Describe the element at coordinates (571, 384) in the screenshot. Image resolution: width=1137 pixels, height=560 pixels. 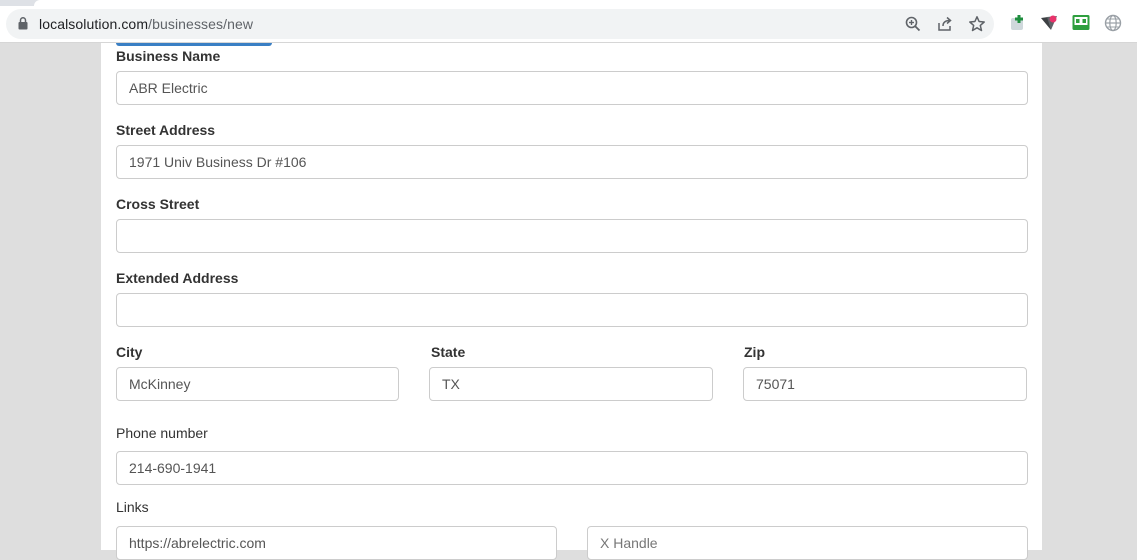
I see `state-input: TX` at that location.